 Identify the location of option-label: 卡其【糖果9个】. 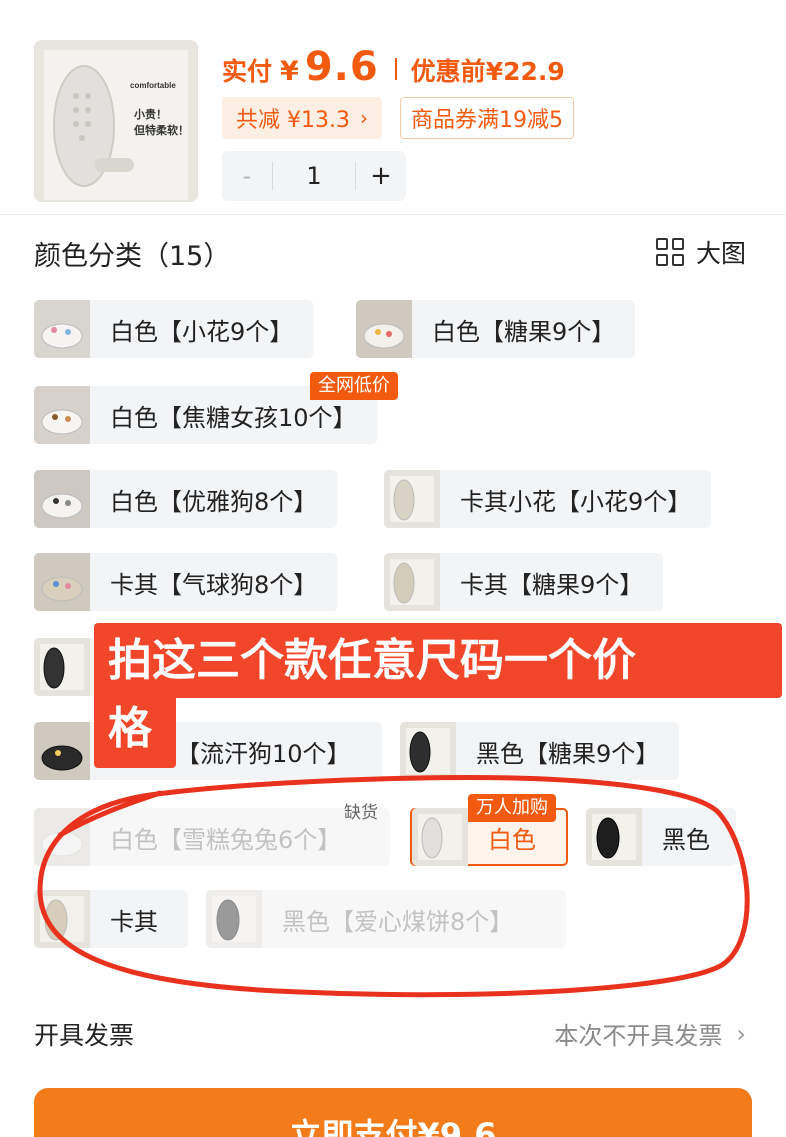
(552, 584).